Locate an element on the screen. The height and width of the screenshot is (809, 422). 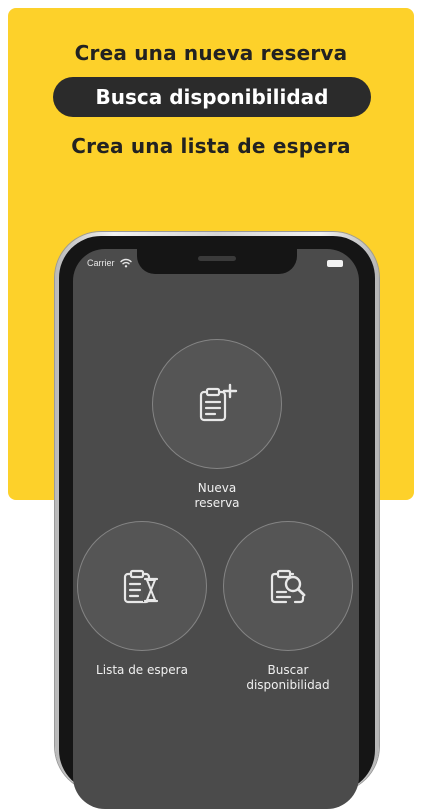
waitlist-action: Lista de espera is located at coordinates (142, 599).